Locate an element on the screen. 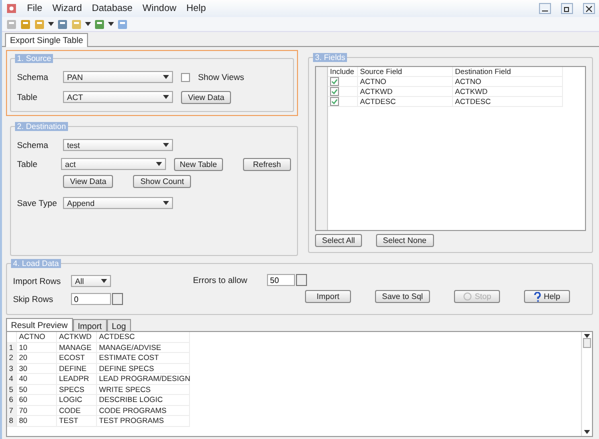 The width and height of the screenshot is (599, 439). tab: Log is located at coordinates (118, 325).